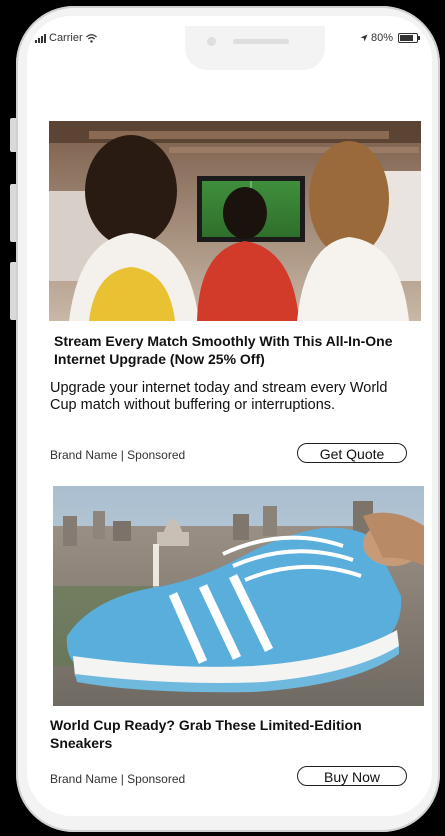 This screenshot has height=836, width=445. Describe the element at coordinates (364, 38) in the screenshot. I see `location-arrow-icon` at that location.